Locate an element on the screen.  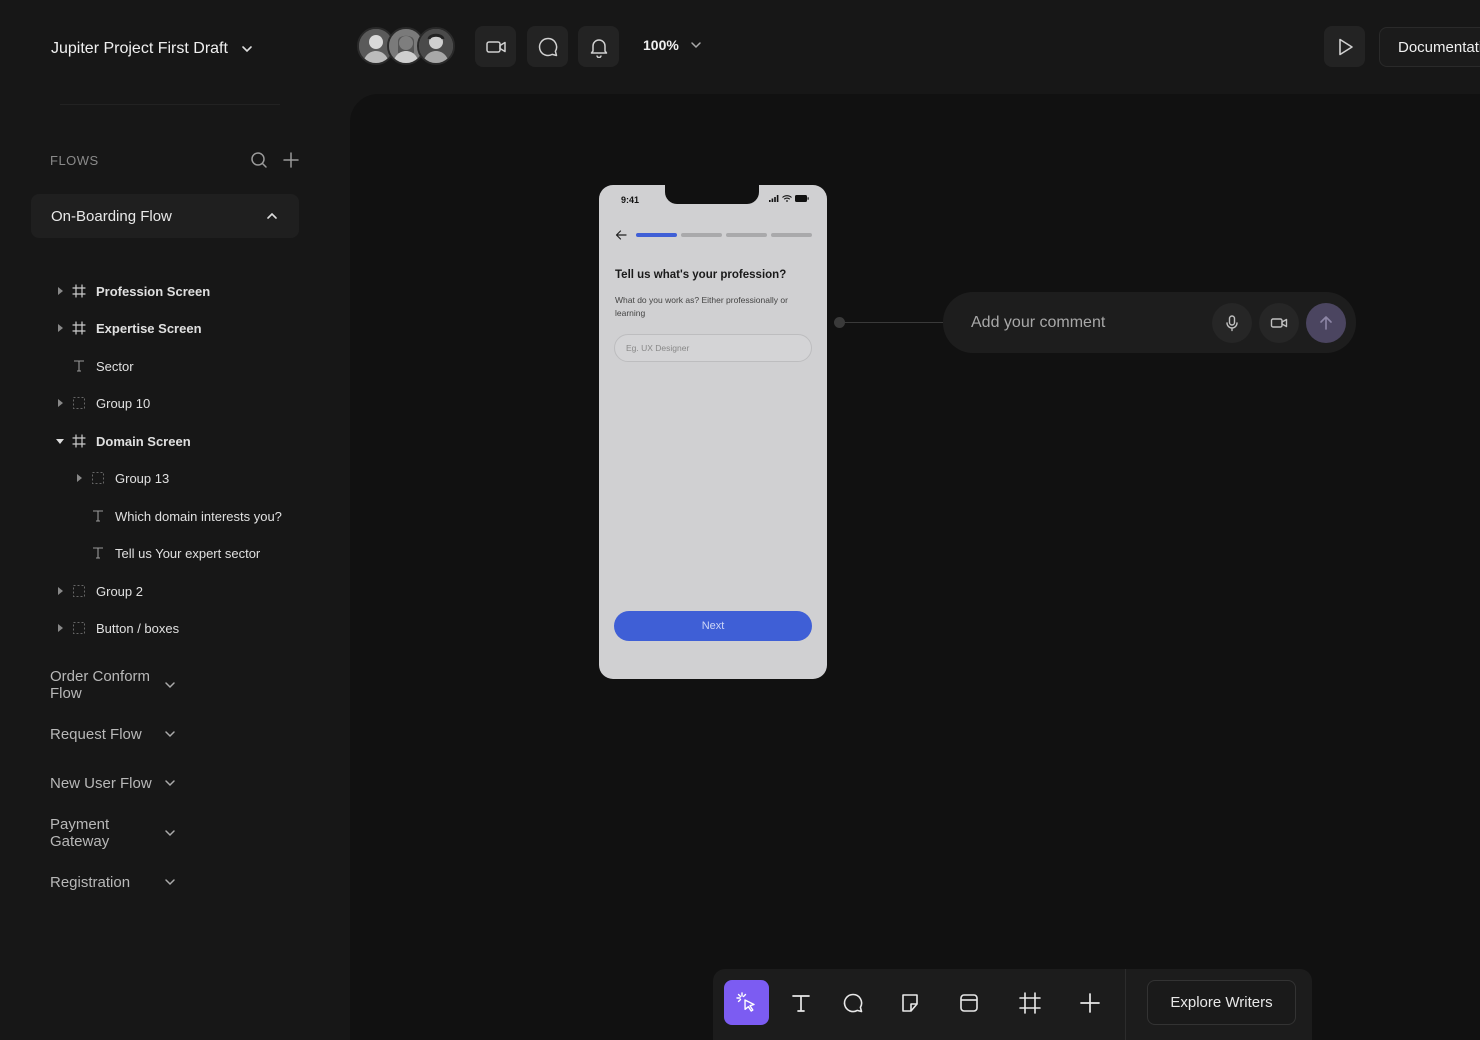
layer-label: Sector is located at coordinates (115, 366).